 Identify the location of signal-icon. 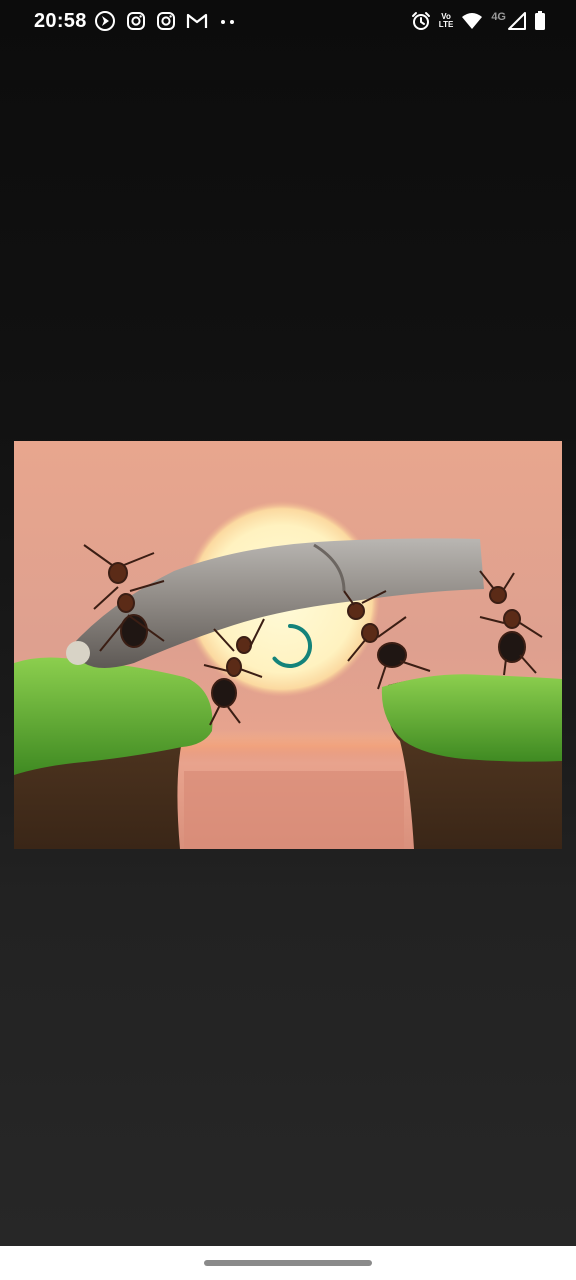
(517, 21).